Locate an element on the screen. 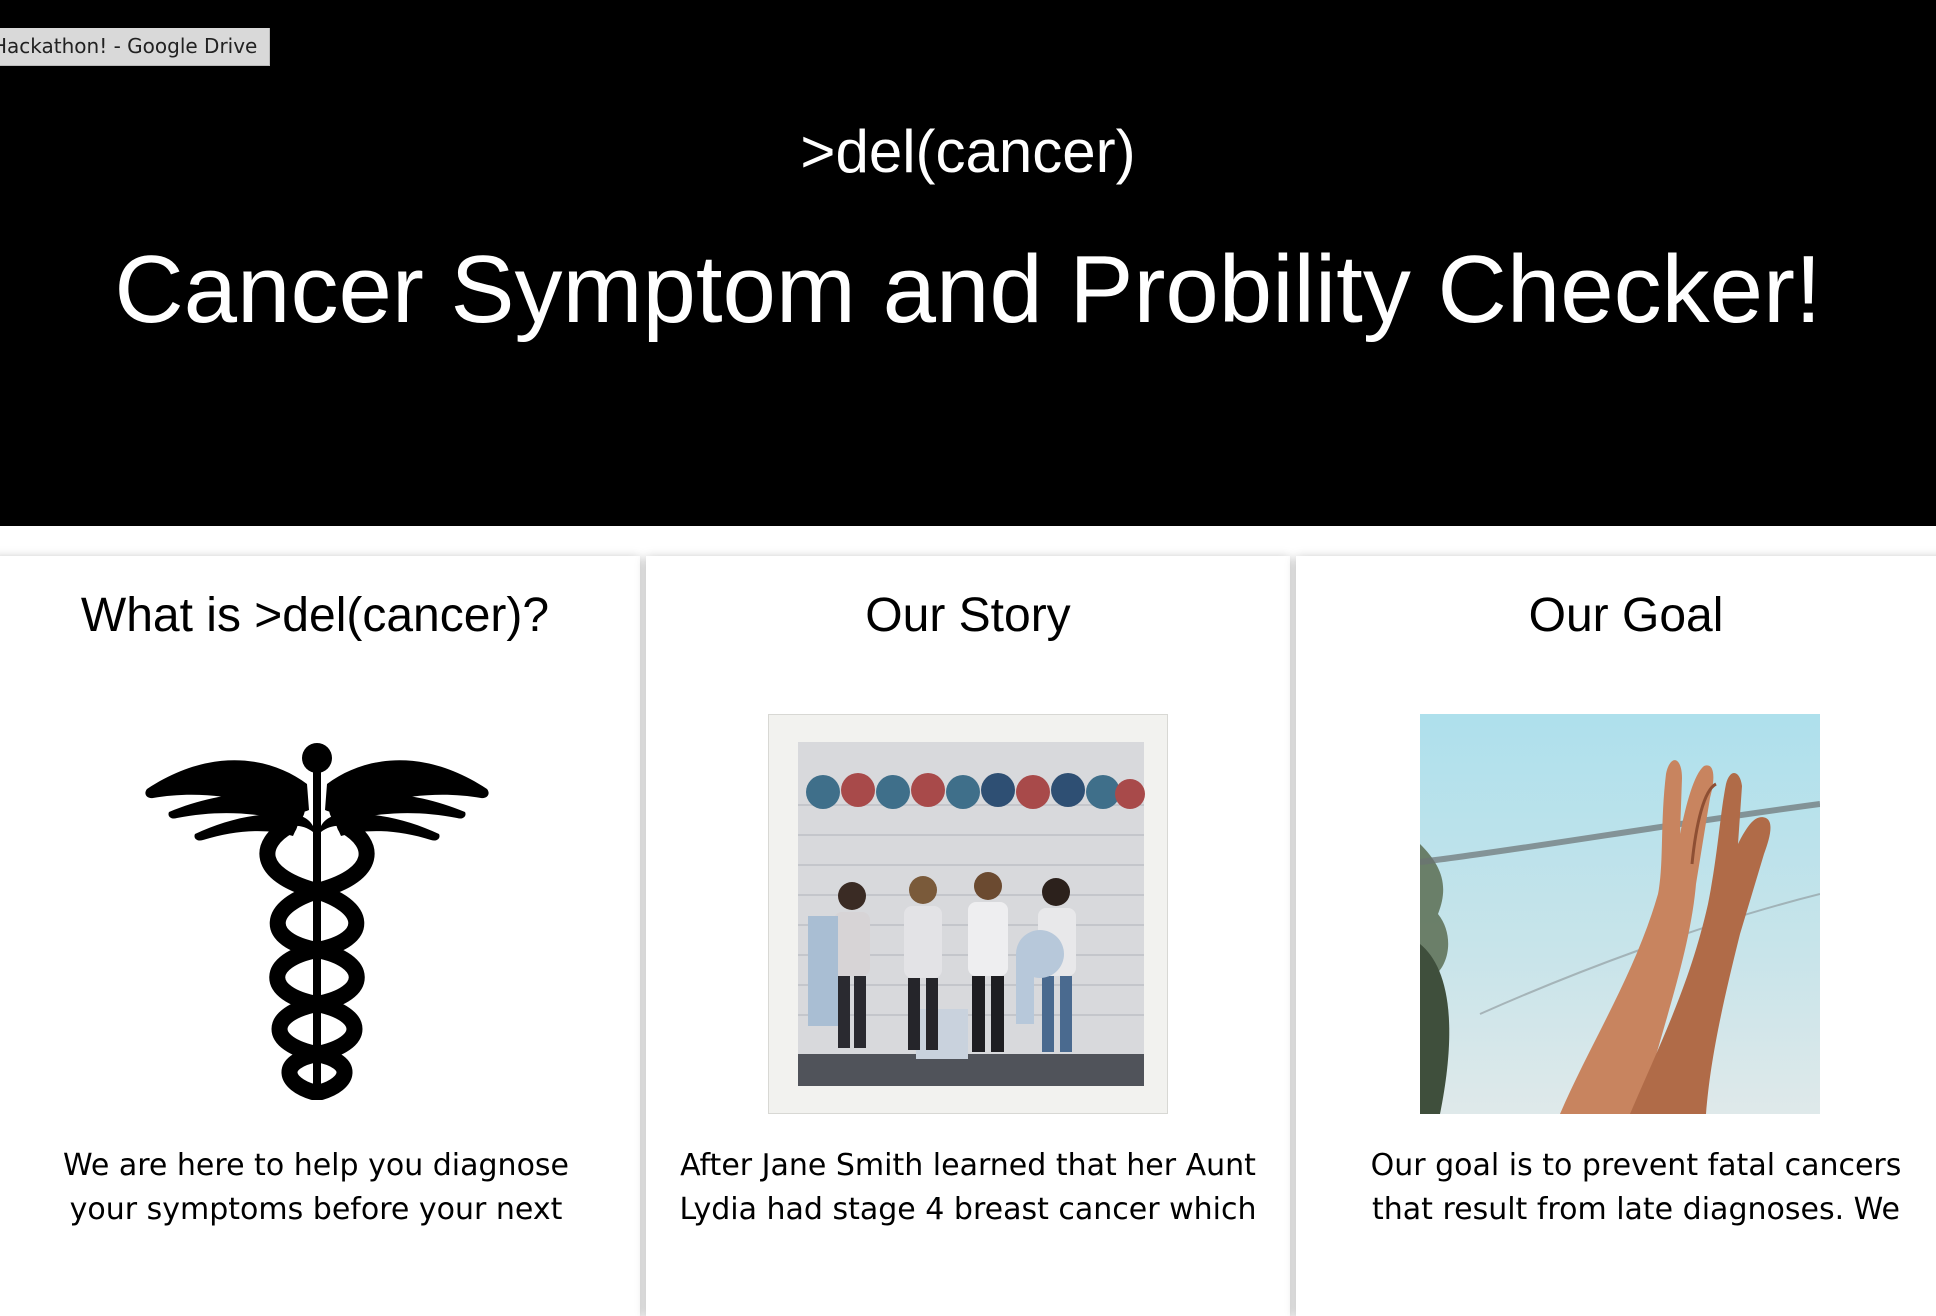 The image size is (1936, 1316). high-five-photo is located at coordinates (1620, 914).